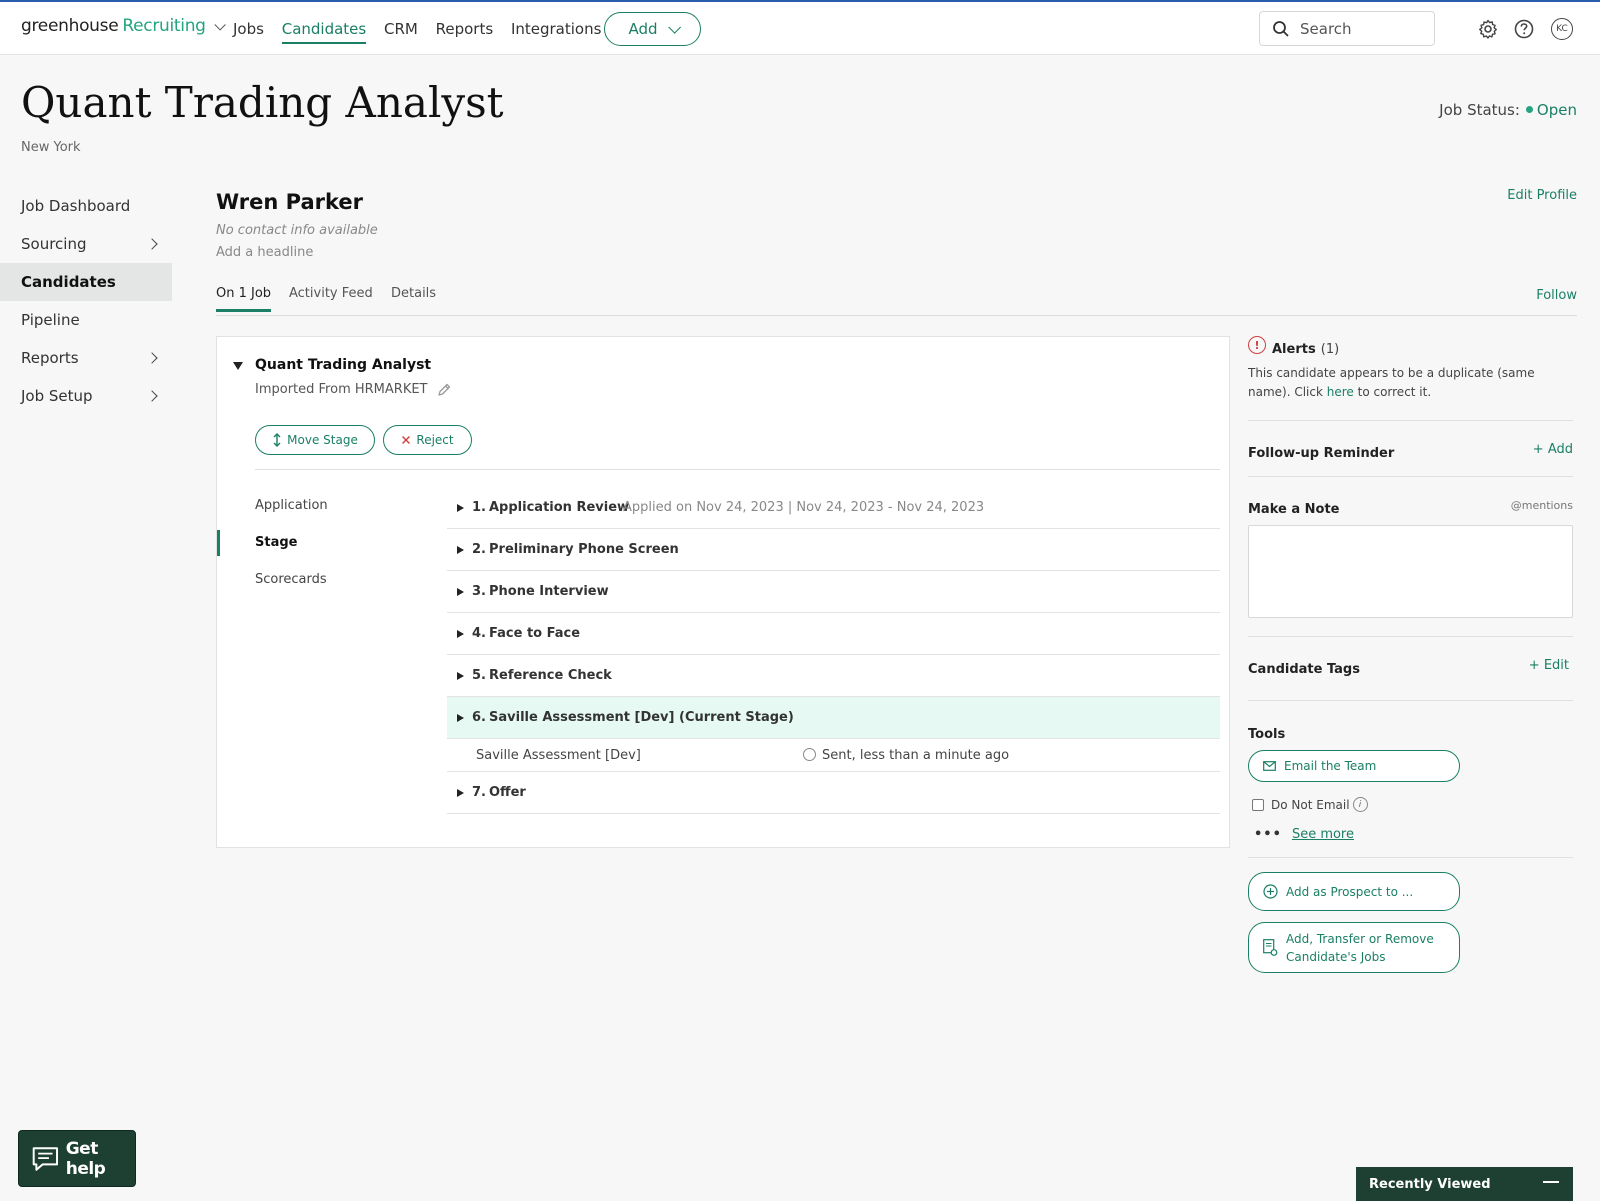 The width and height of the screenshot is (1600, 1201). Describe the element at coordinates (45, 1158) in the screenshot. I see `chat-bubble-icon` at that location.